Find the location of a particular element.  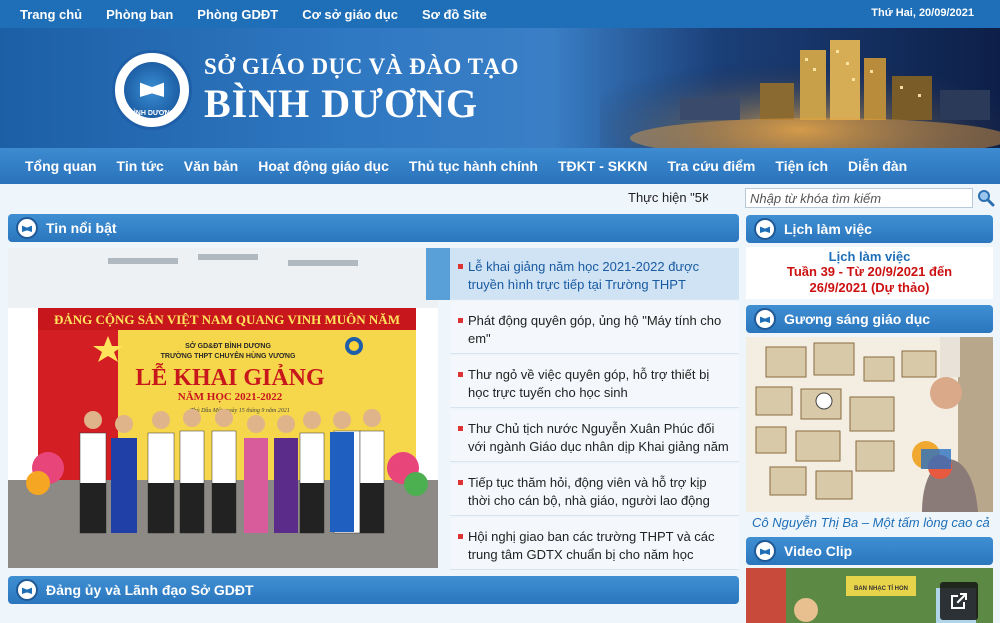

nav-documents: Văn bản is located at coordinates (211, 166).